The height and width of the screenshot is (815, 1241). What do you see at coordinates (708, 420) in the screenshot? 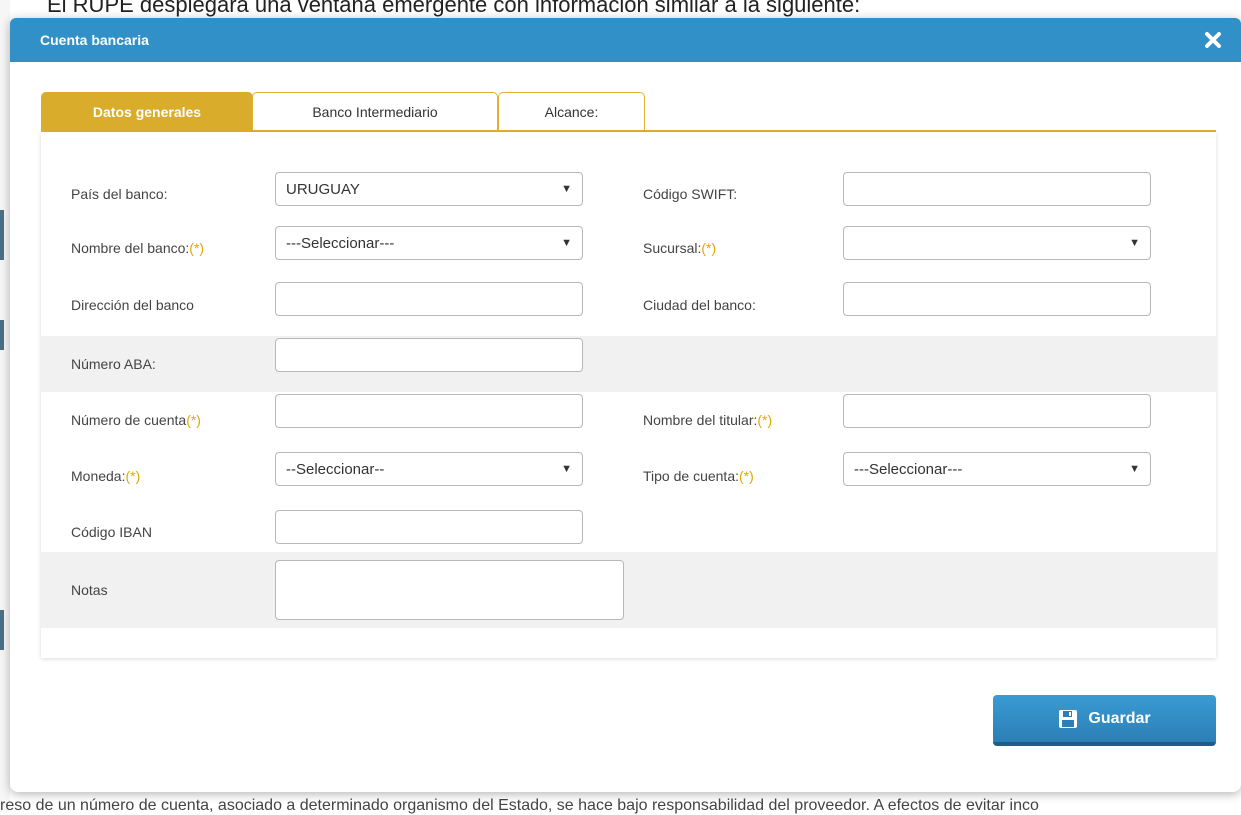
I see `titular-label: Nombre del titular:(*)` at bounding box center [708, 420].